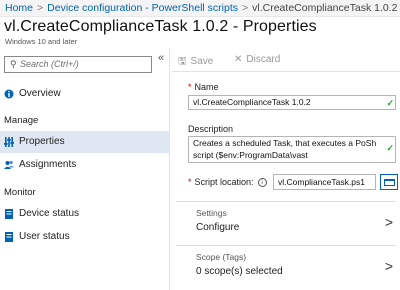 The width and height of the screenshot is (400, 290). What do you see at coordinates (84, 214) in the screenshot?
I see `sidebar-item-device-status: Device status` at bounding box center [84, 214].